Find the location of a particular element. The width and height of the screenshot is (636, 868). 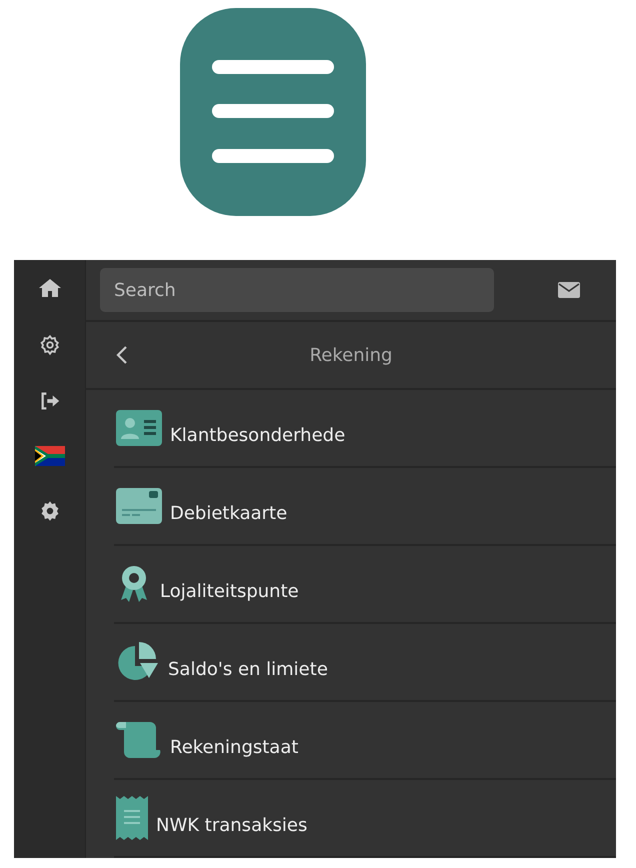

menu-icon is located at coordinates (273, 112).